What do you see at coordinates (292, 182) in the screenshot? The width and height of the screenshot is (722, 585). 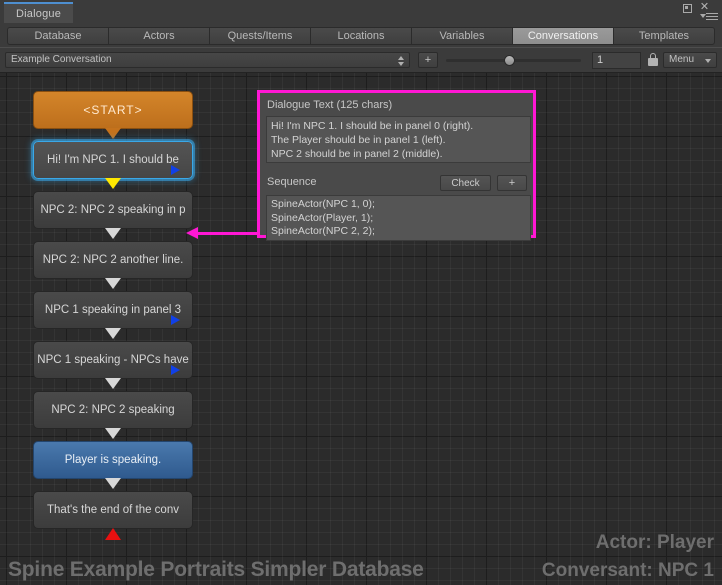 I see `sequence-label: Sequence` at bounding box center [292, 182].